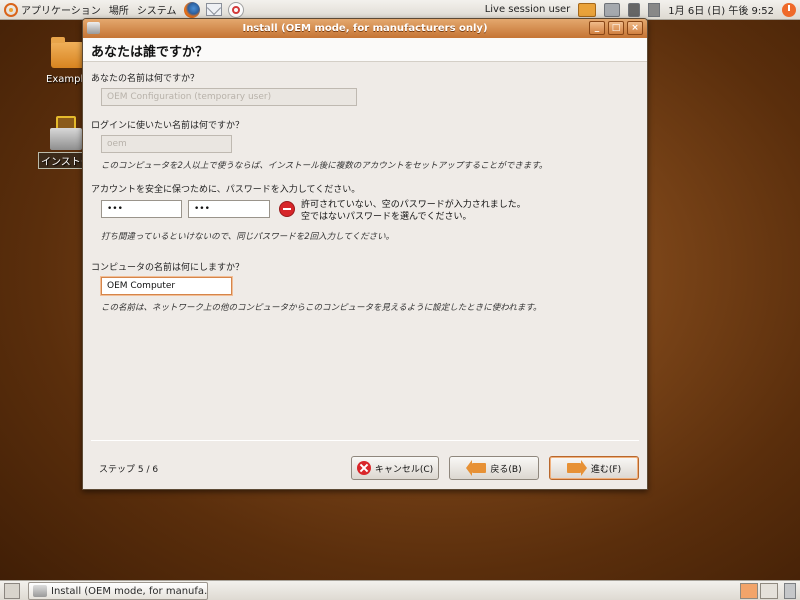 The width and height of the screenshot is (800, 600). I want to click on system-menu: システム, so click(157, 10).